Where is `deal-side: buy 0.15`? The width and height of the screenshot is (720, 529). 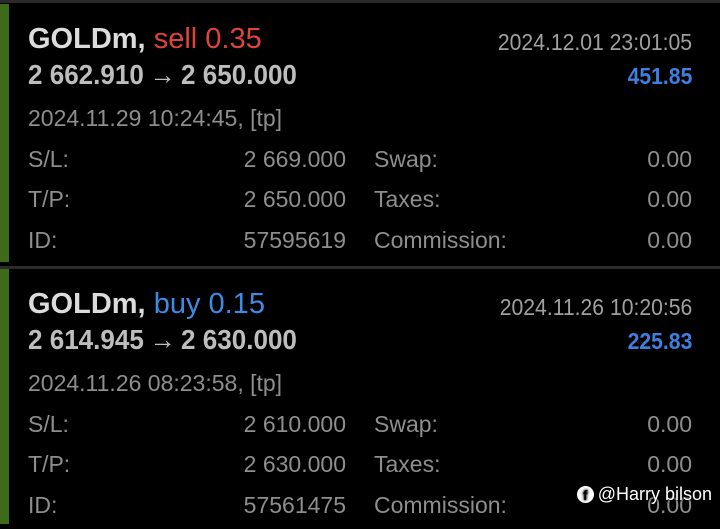
deal-side: buy 0.15 is located at coordinates (209, 304).